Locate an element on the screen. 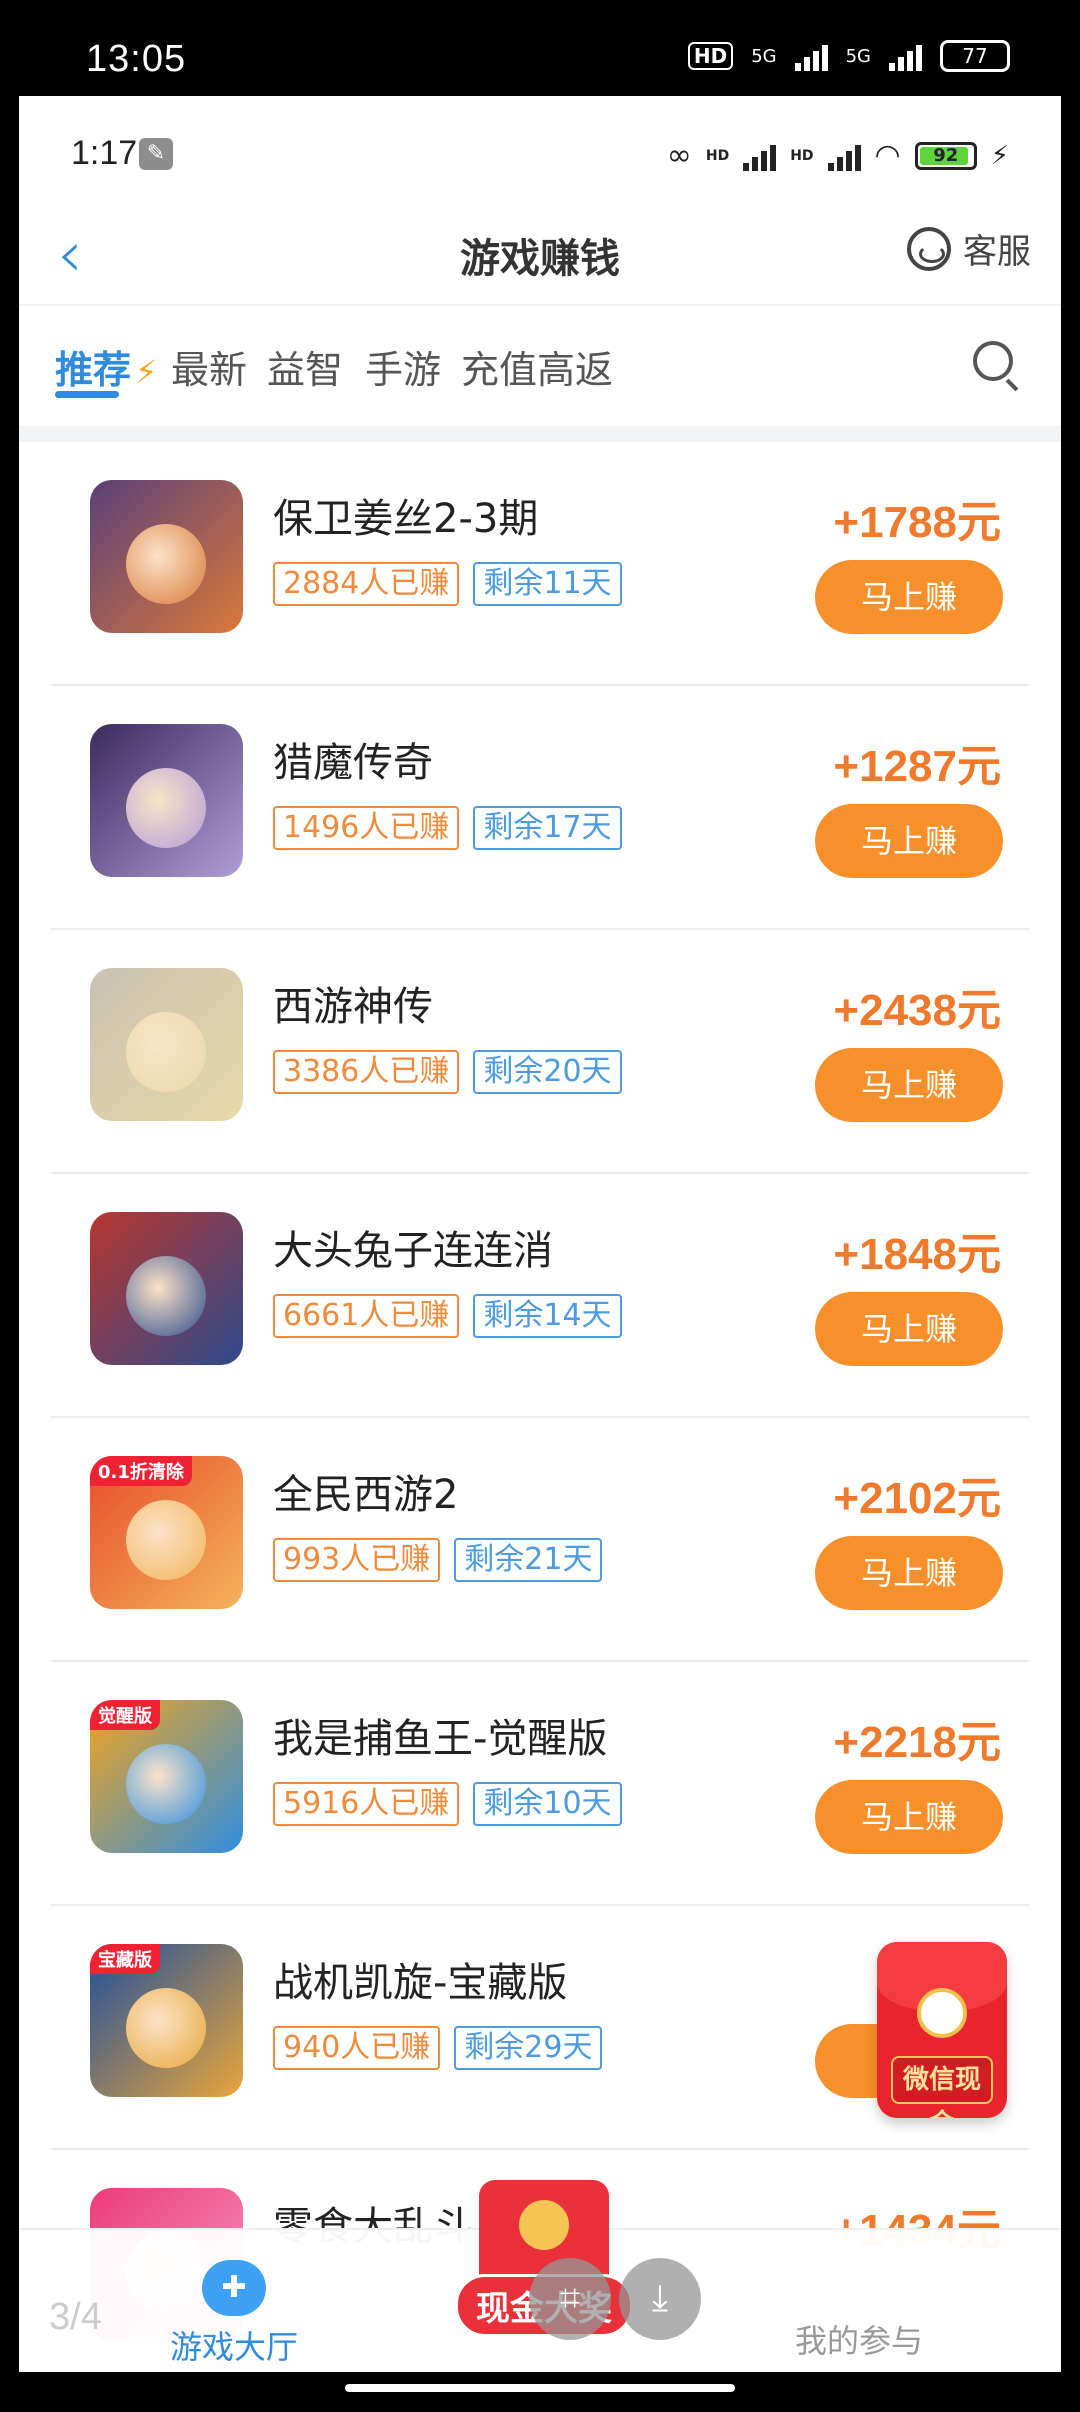 This screenshot has height=2412, width=1080. customer-service-button: 客服 is located at coordinates (969, 248).